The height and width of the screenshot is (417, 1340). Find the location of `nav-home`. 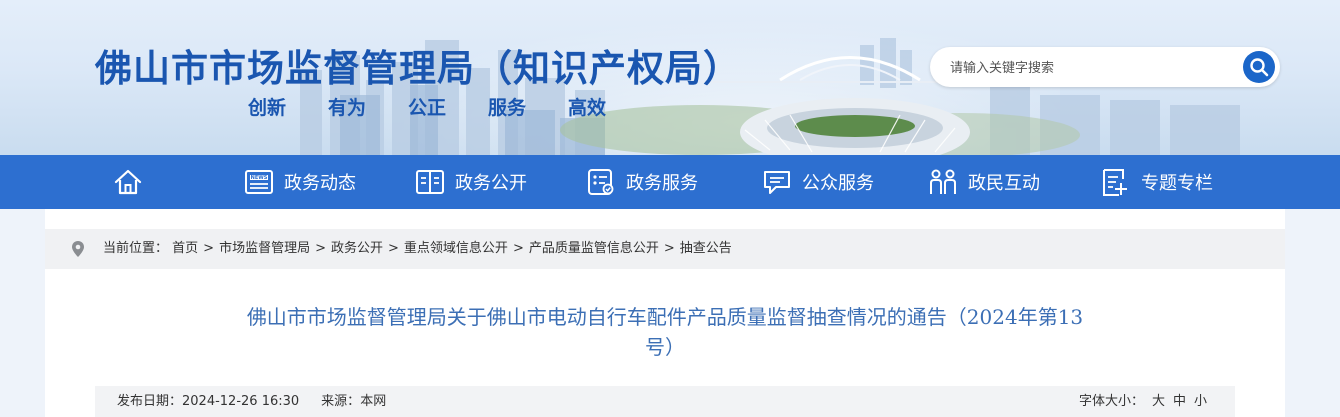

nav-home is located at coordinates (128, 182).